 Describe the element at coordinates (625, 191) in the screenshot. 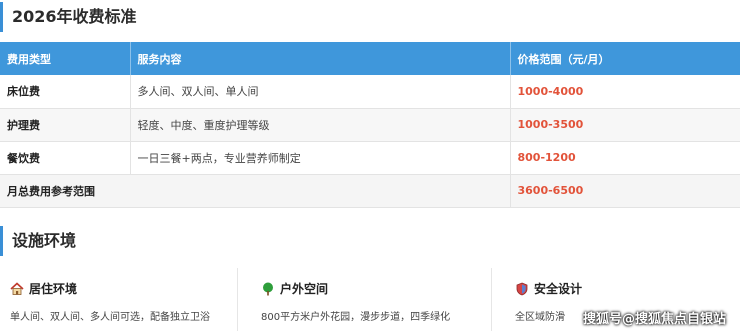

I see `total-price: 3600-6500` at that location.